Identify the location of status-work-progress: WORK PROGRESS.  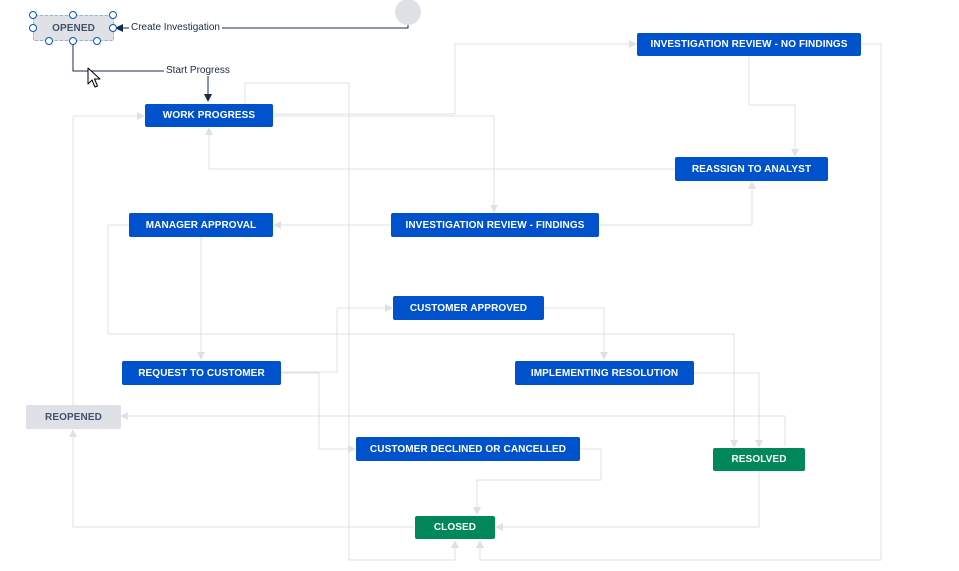
(209, 115).